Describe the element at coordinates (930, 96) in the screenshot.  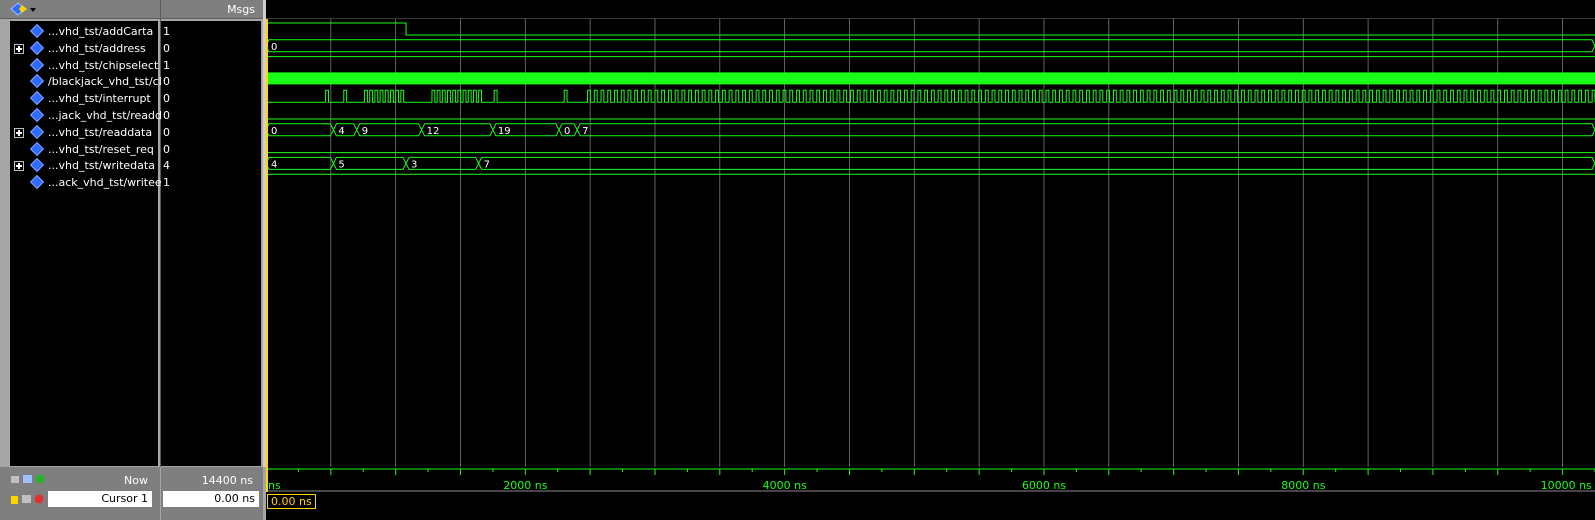
I see `wave-interrupt` at that location.